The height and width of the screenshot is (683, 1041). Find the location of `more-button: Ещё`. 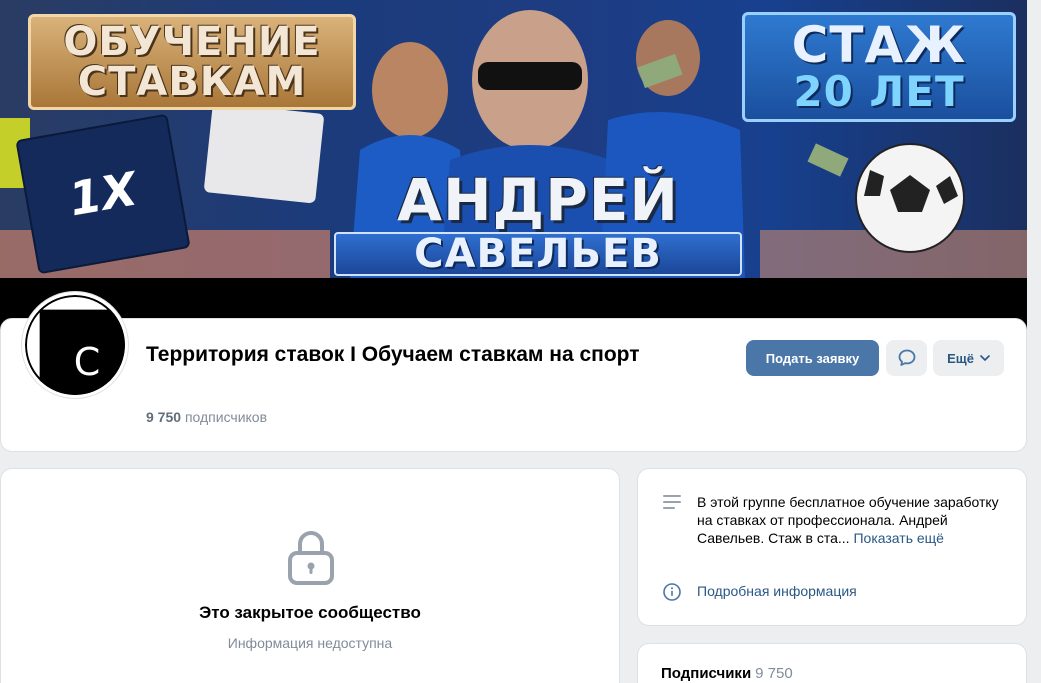

more-button: Ещё is located at coordinates (968, 358).